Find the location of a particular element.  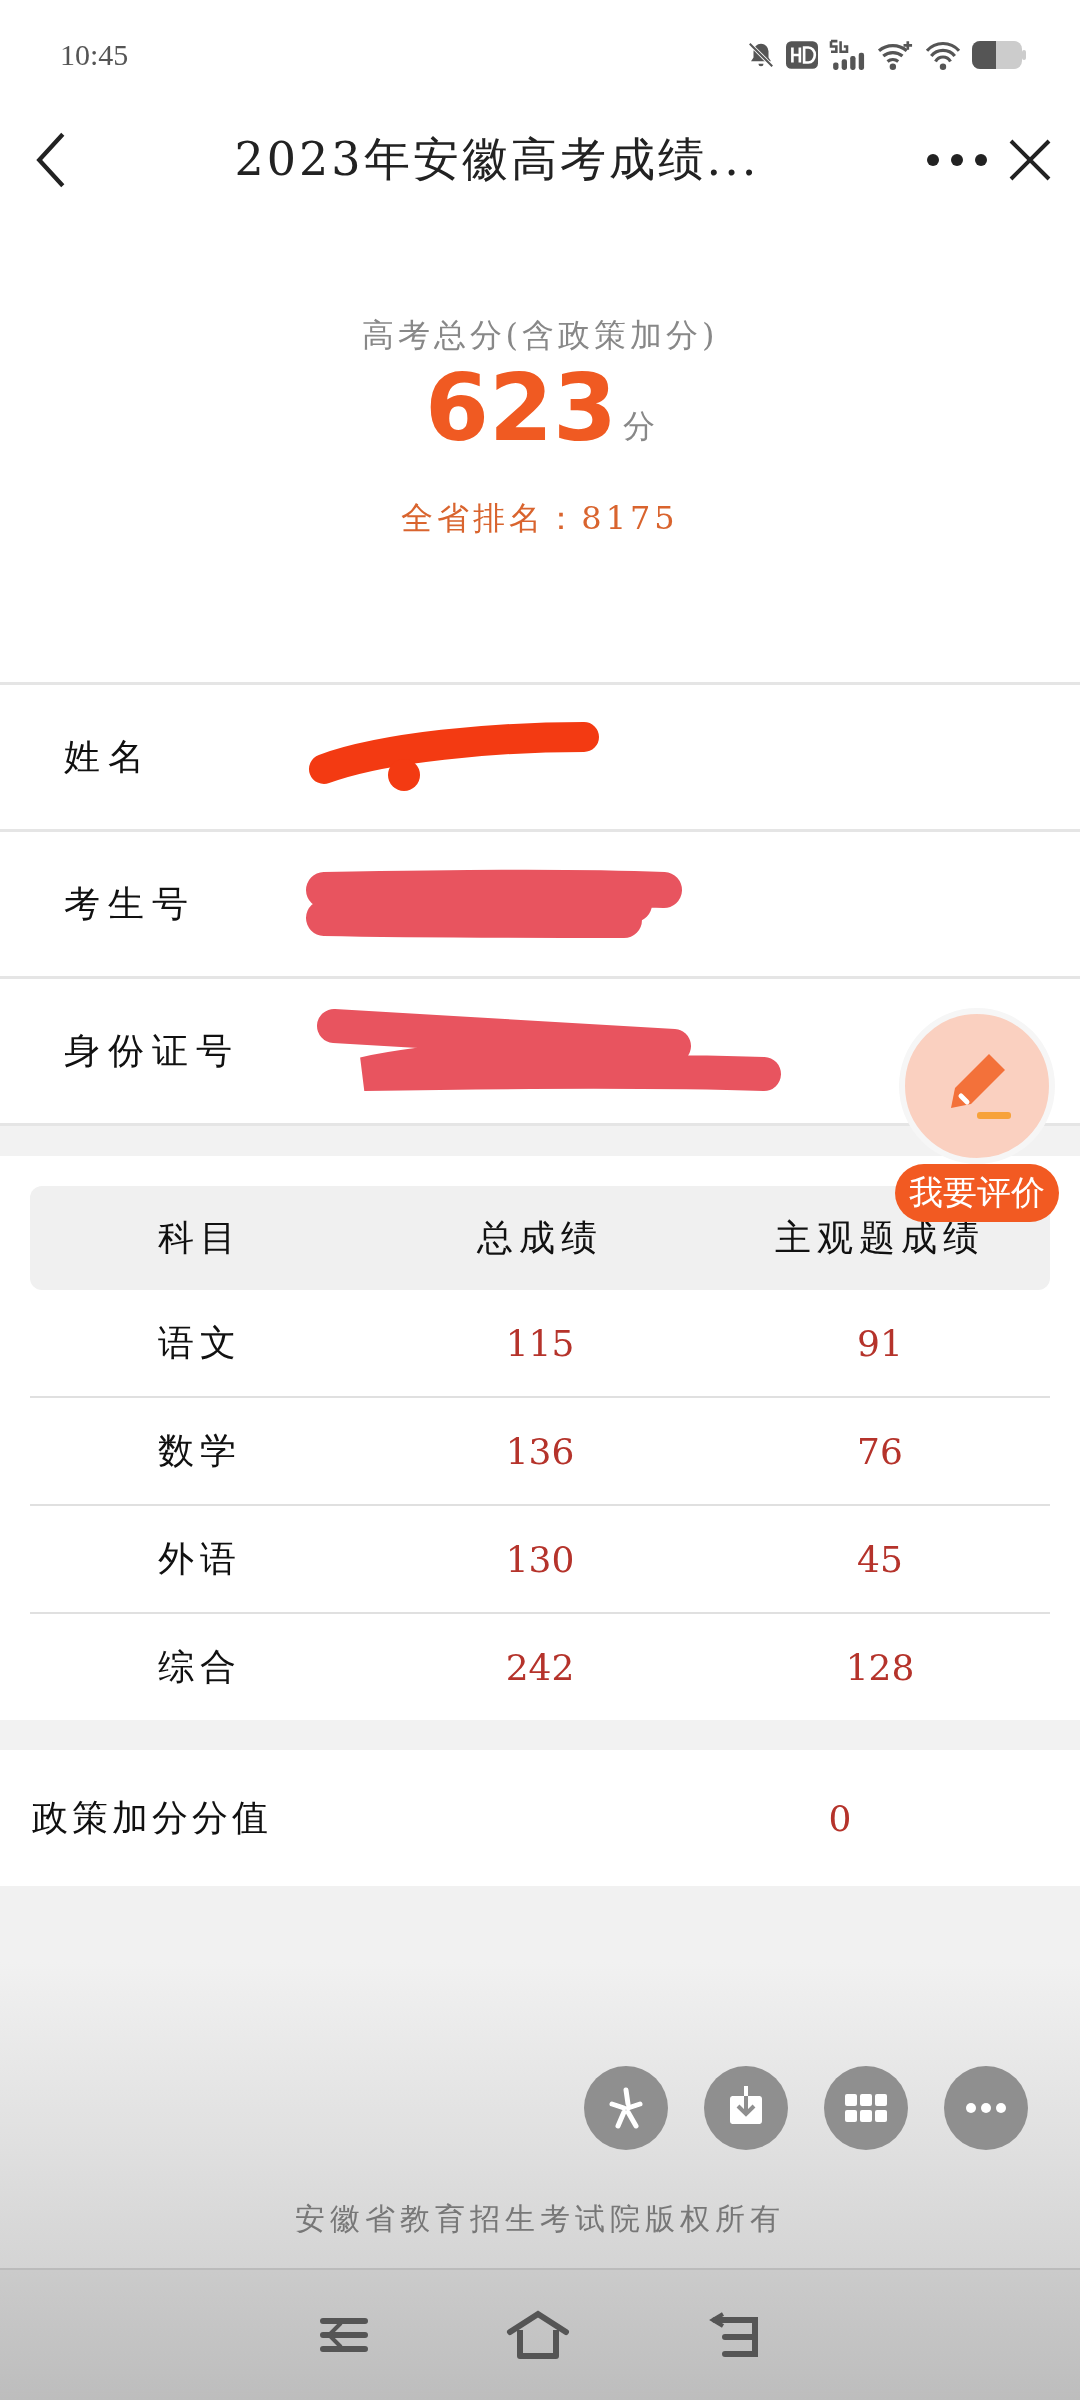

bonus-label: 政策加分分值 is located at coordinates (152, 1817).